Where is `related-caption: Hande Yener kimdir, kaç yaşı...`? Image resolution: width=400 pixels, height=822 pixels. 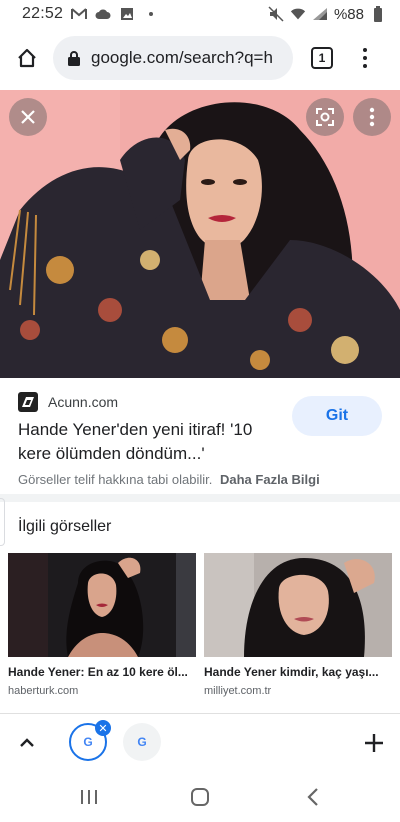 related-caption: Hande Yener kimdir, kaç yaşı... is located at coordinates (291, 672).